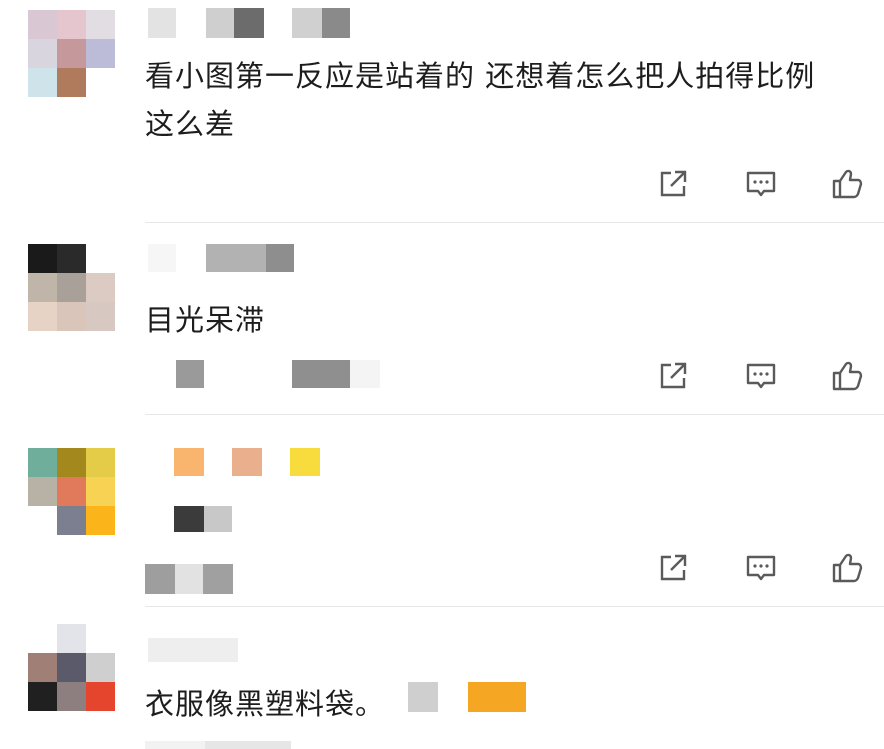 This screenshot has width=884, height=749. Describe the element at coordinates (480, 100) in the screenshot. I see `comment-text: 看小图第一反应是站着的 还想着怎么把人拍得比例这么差` at that location.